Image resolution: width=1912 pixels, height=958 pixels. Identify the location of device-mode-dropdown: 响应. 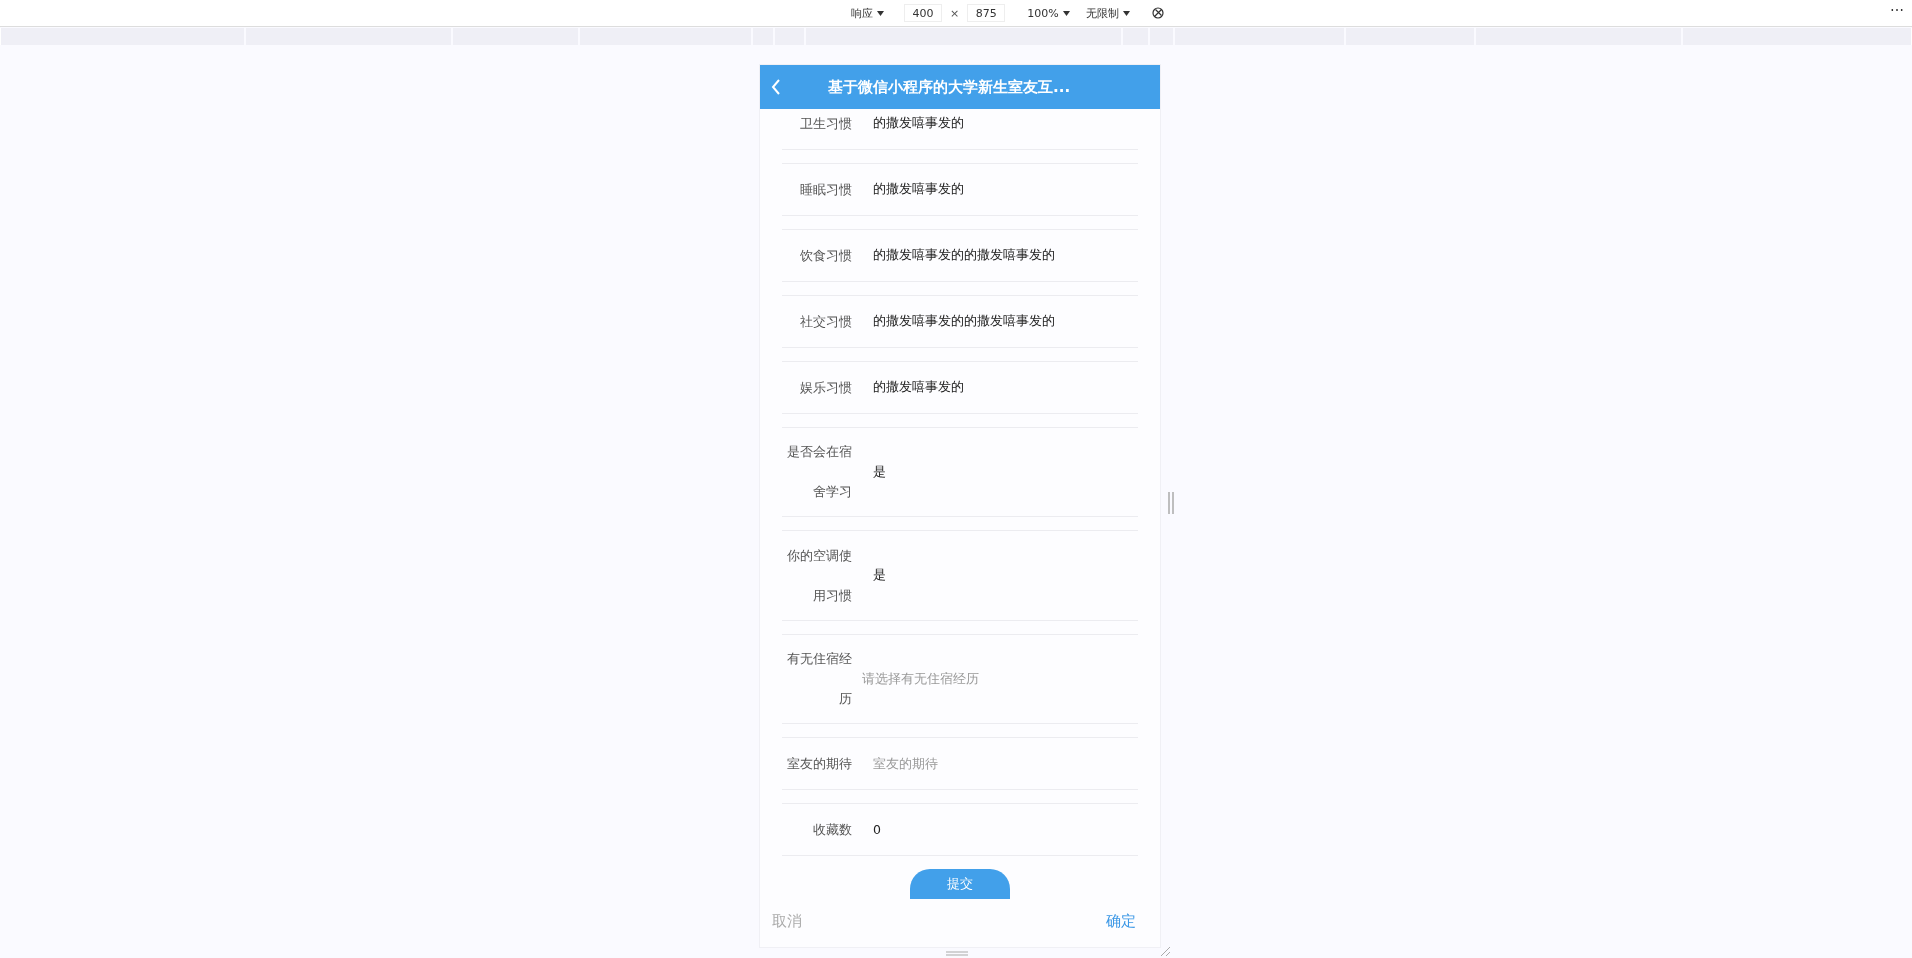
(867, 13).